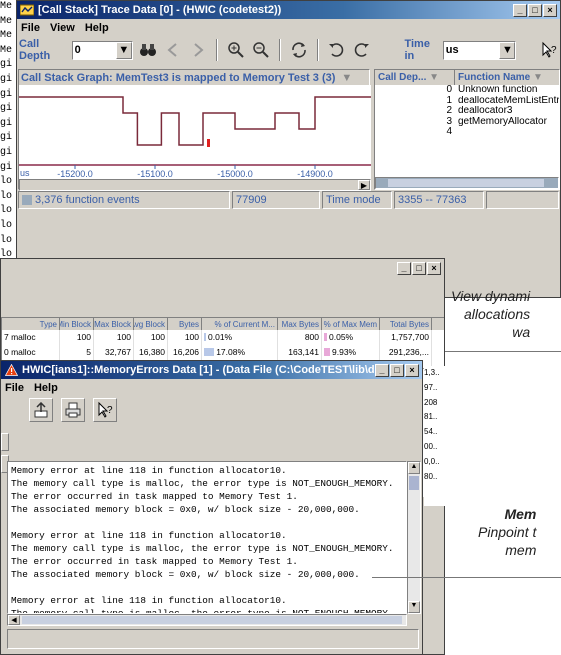 This screenshot has height=655, width=561. I want to click on total-bytes-value: 0,0.., so click(432, 461).